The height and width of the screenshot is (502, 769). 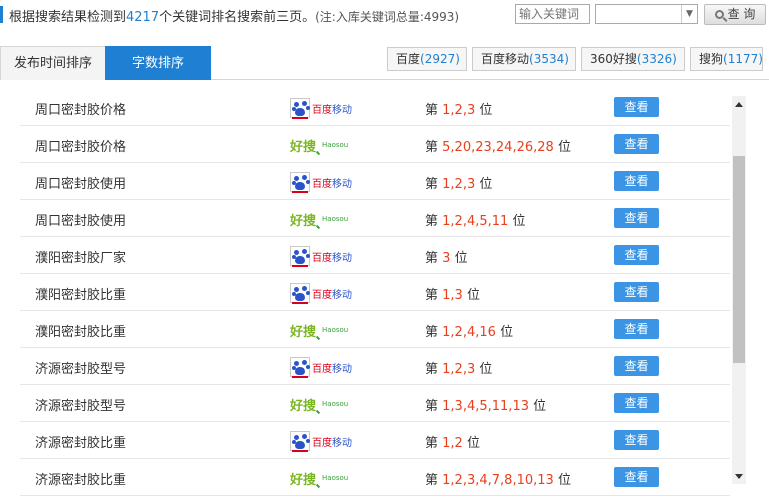 I want to click on rank-positions: 第 1,2,4,16 位, so click(x=469, y=330).